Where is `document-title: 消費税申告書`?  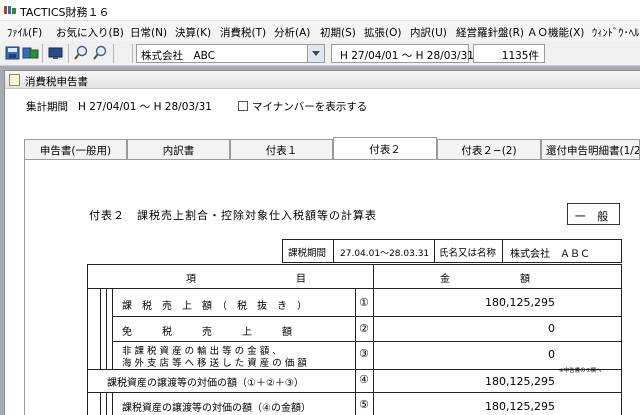 document-title: 消費税申告書 is located at coordinates (56, 82).